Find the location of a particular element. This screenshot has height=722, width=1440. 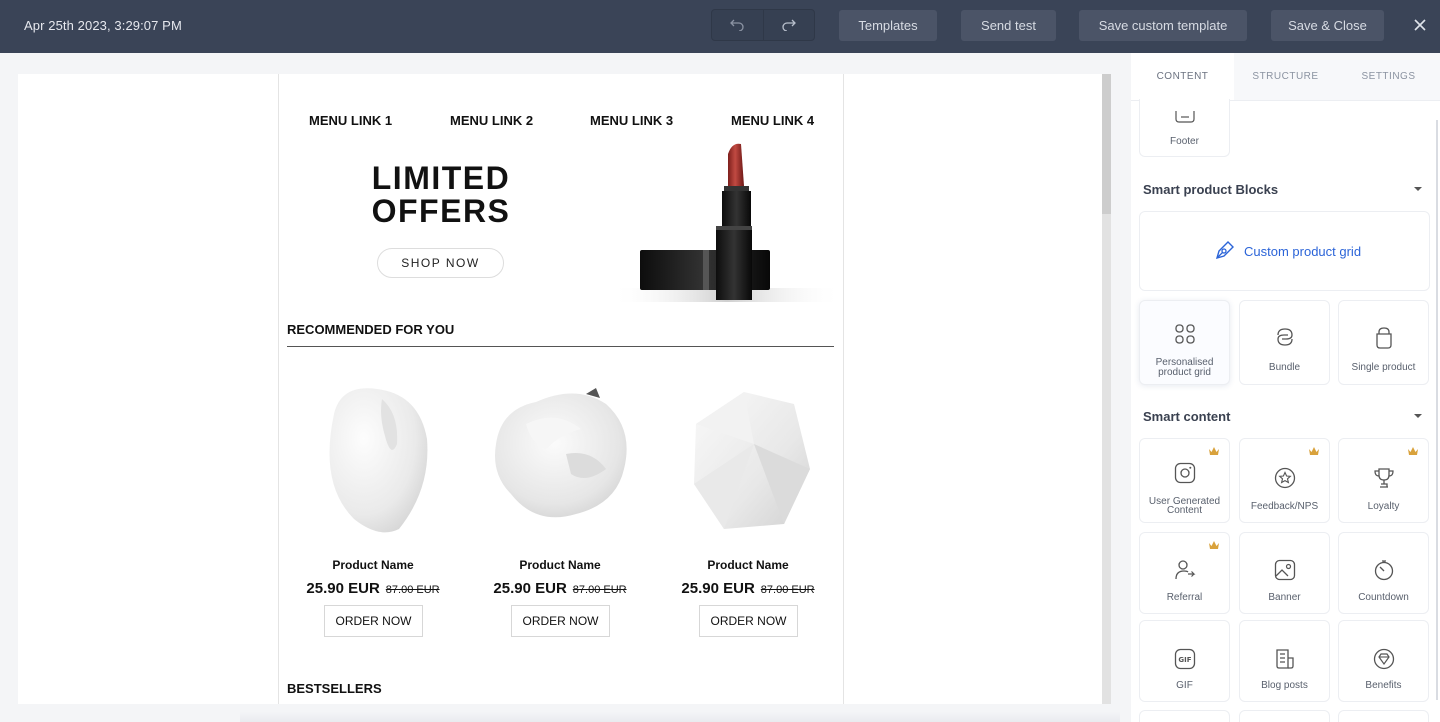

image-icon is located at coordinates (1284, 570).